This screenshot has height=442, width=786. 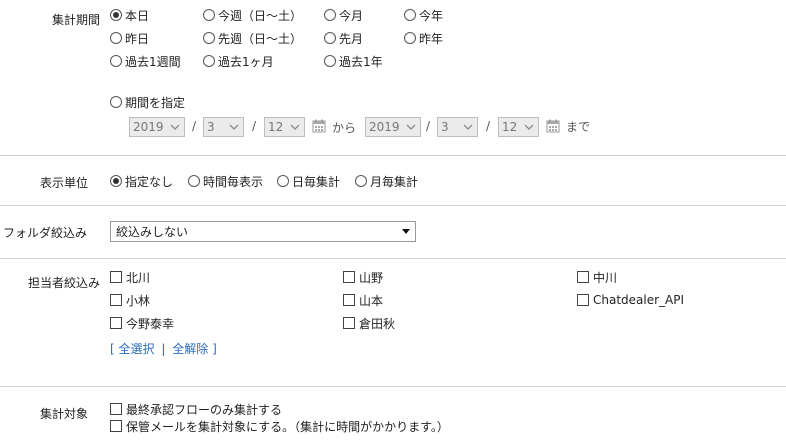 What do you see at coordinates (343, 15) in the screenshot?
I see `radio-this-month: 今月` at bounding box center [343, 15].